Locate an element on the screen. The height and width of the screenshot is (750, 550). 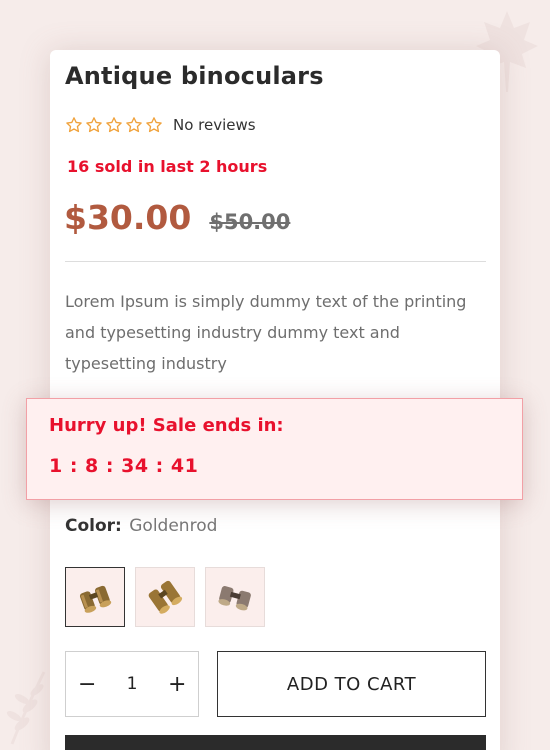
compare-price: $50.00 is located at coordinates (250, 222).